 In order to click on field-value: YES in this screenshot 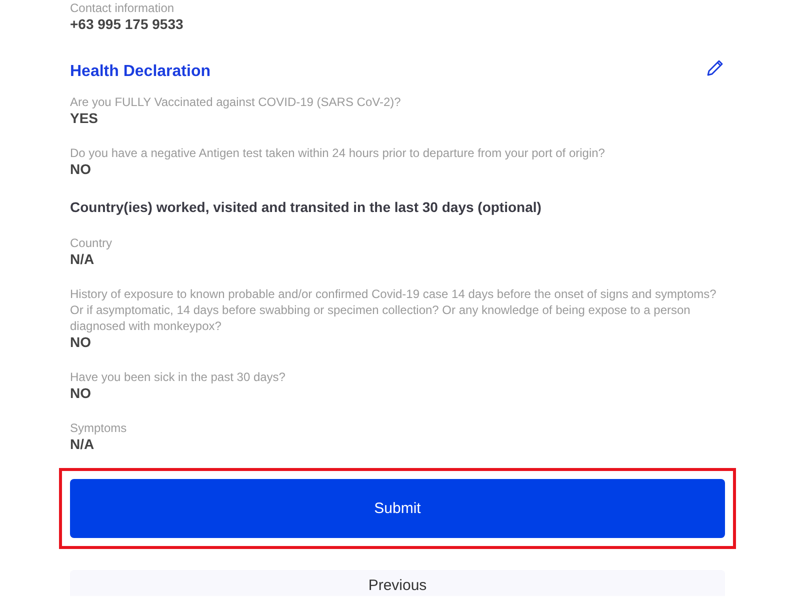, I will do `click(85, 118)`.